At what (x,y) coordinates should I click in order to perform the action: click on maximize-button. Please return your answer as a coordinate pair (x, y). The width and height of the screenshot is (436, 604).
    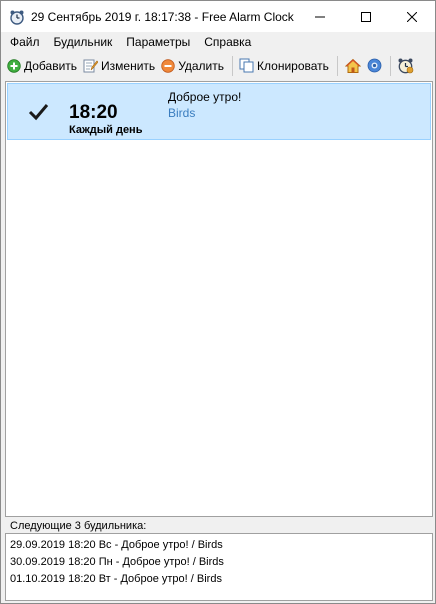
    Looking at the image, I should click on (366, 16).